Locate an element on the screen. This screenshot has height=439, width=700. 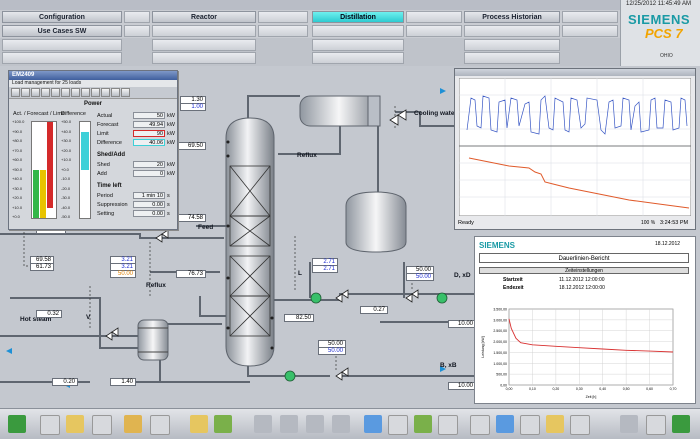
value-limit: 90 is located at coordinates (149, 133).